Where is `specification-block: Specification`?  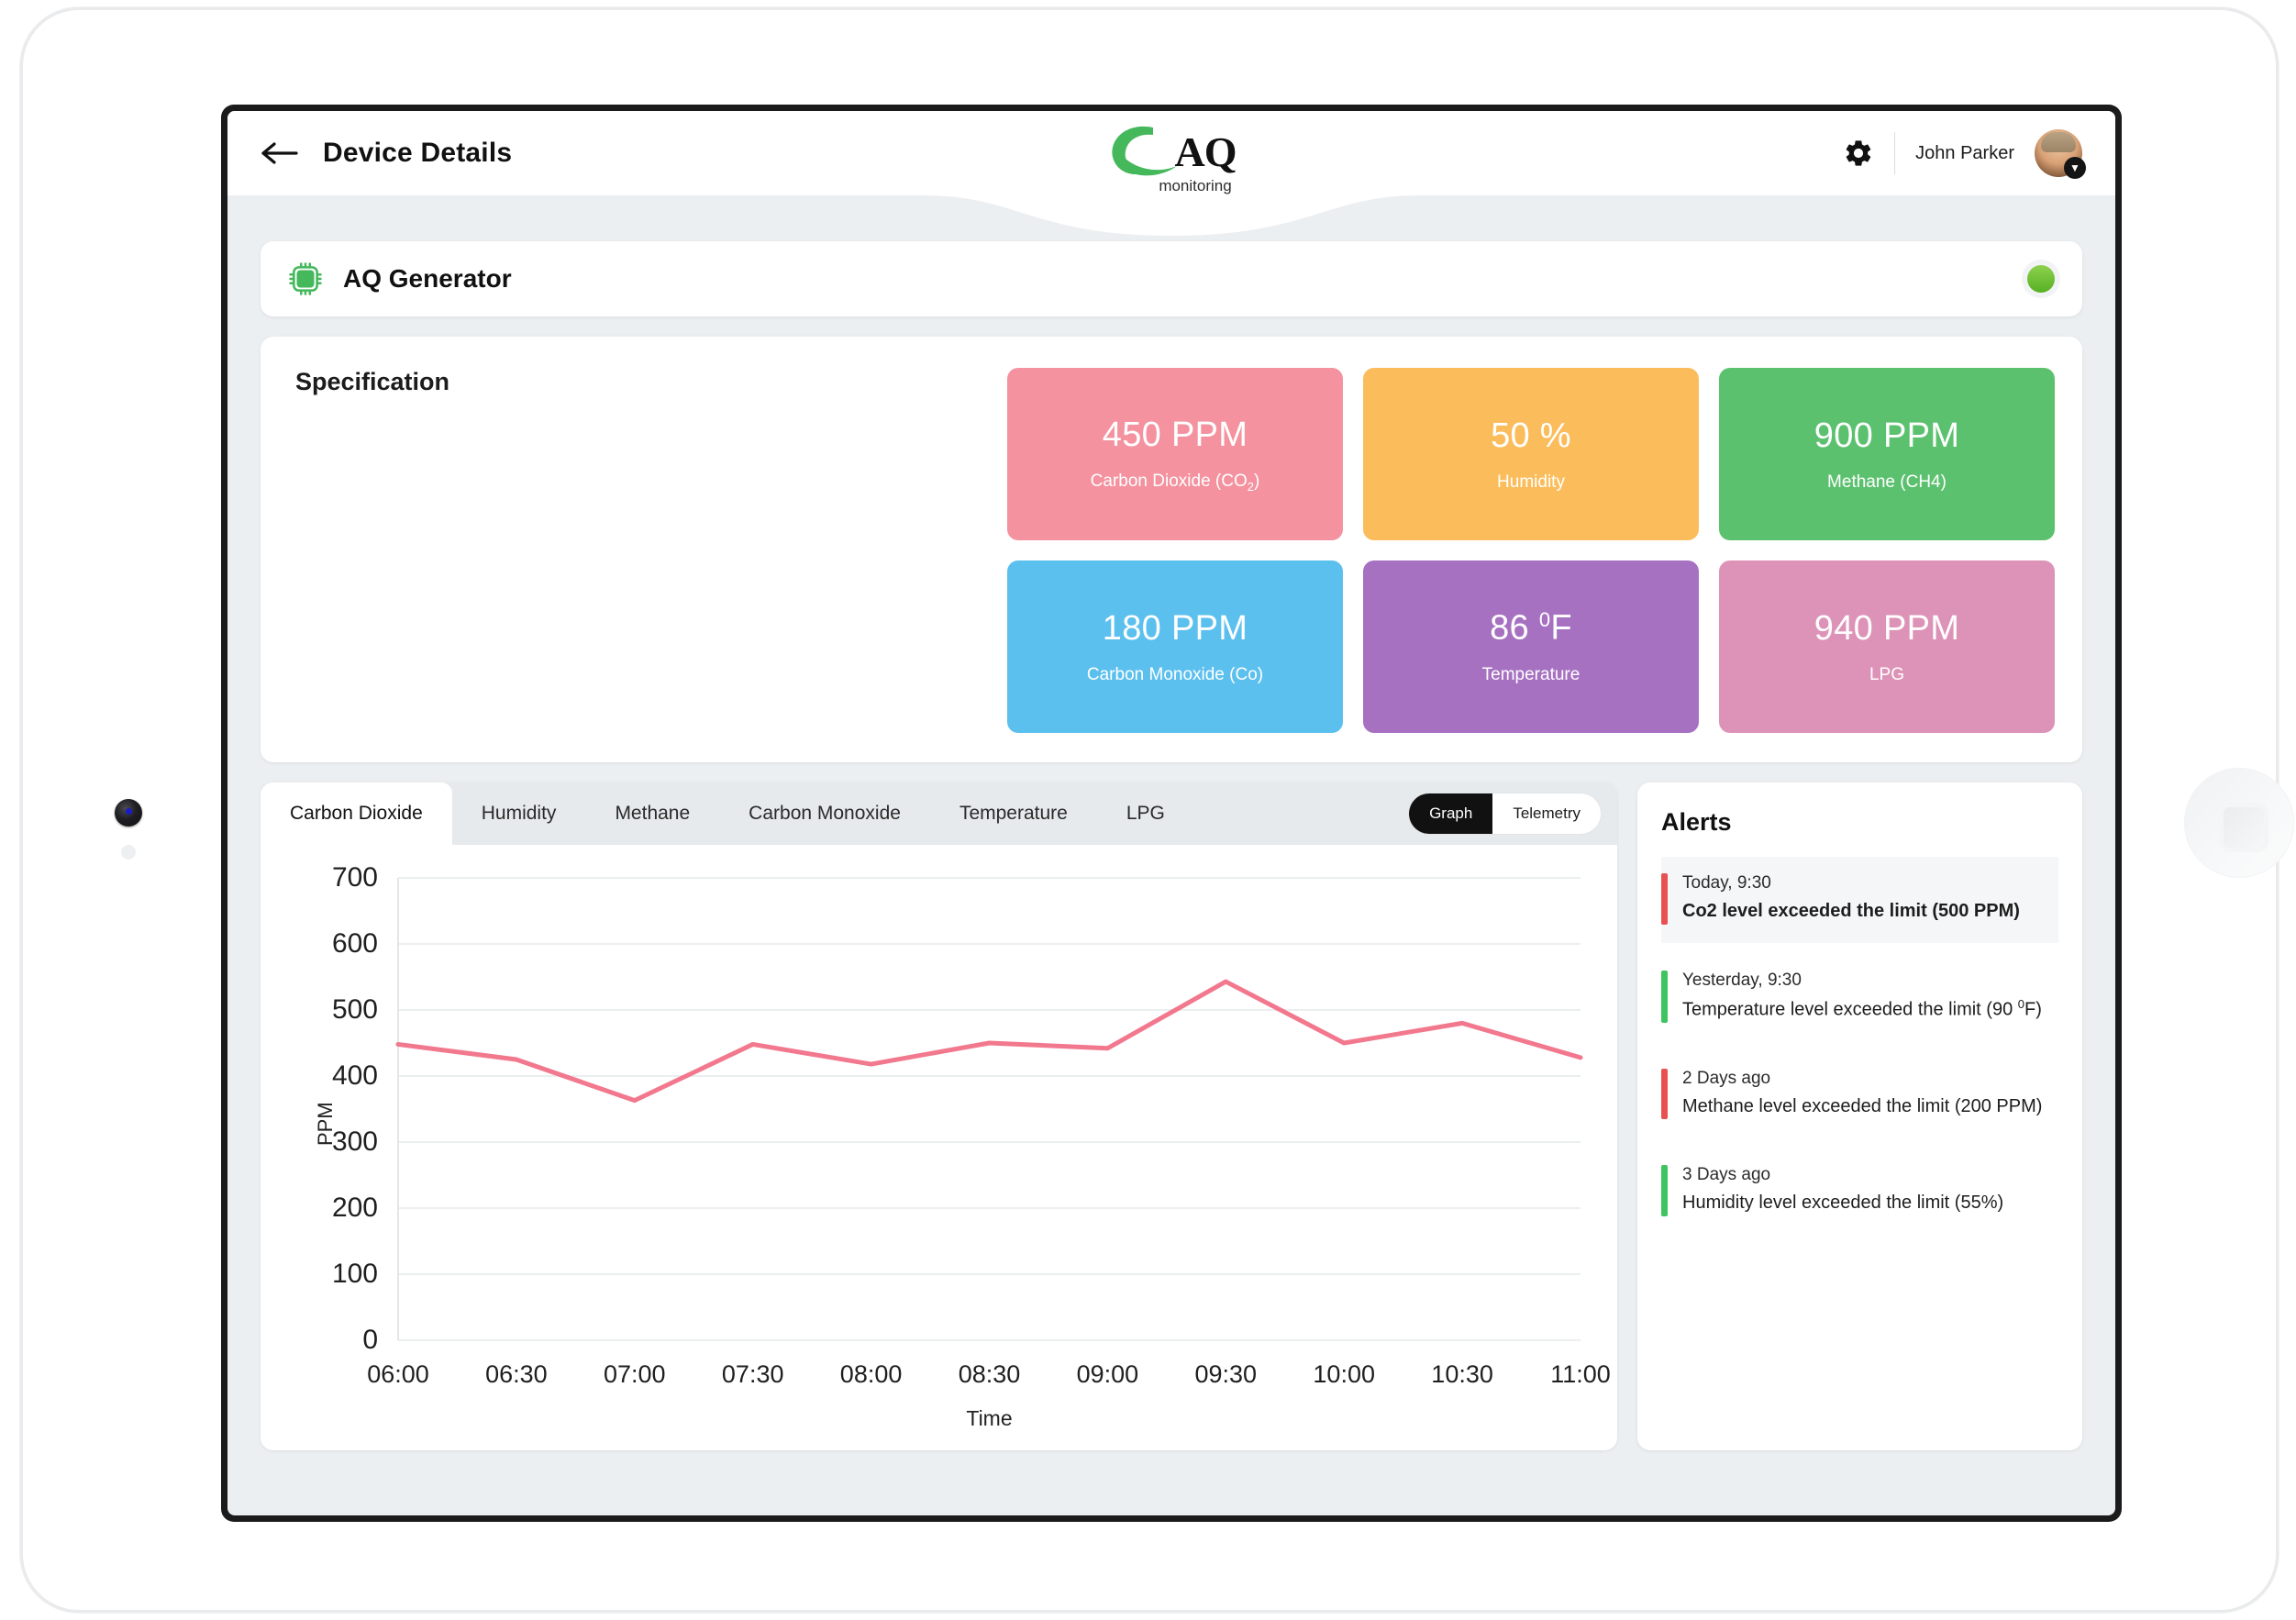
specification-block: Specification is located at coordinates (636, 550).